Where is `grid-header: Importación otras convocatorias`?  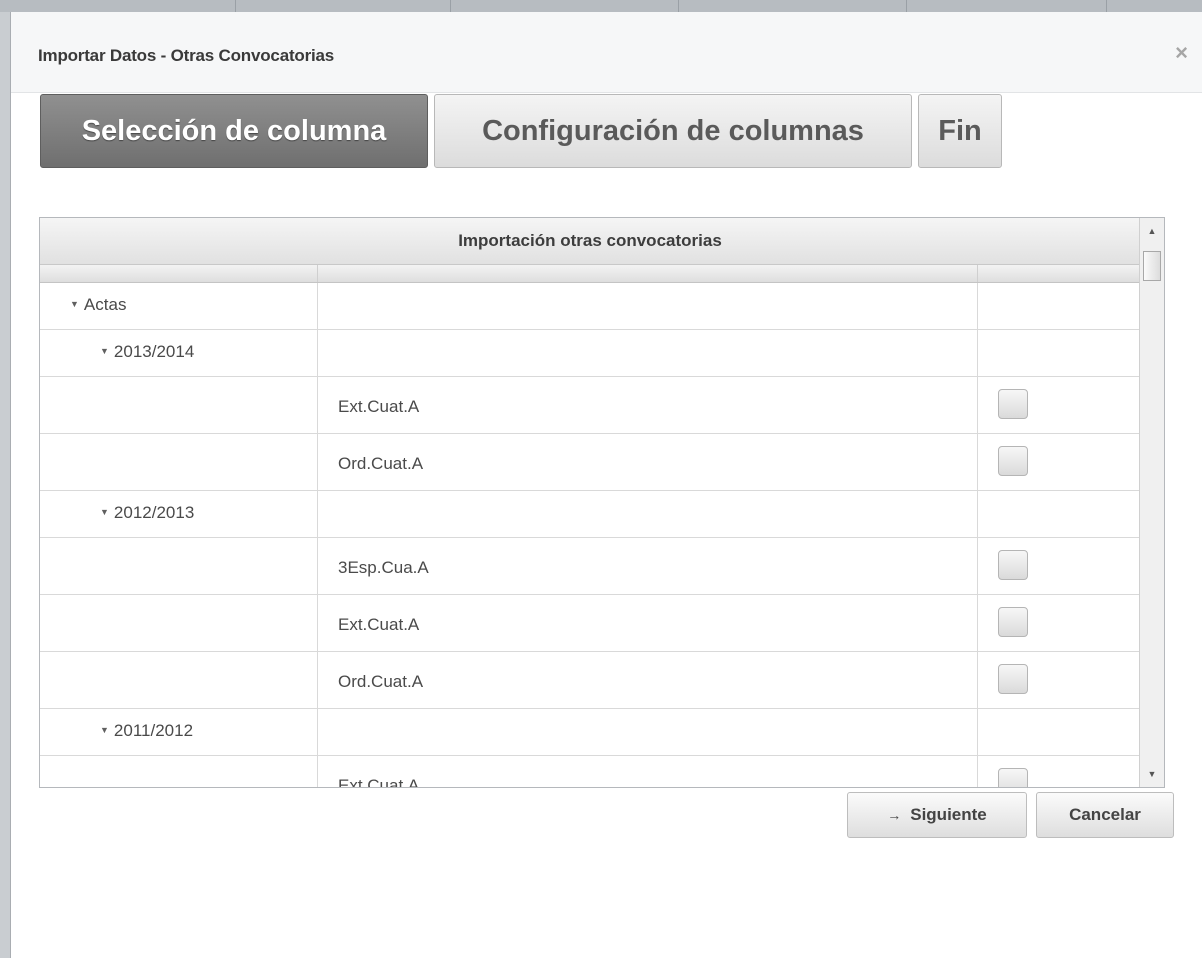
grid-header: Importación otras convocatorias is located at coordinates (590, 241).